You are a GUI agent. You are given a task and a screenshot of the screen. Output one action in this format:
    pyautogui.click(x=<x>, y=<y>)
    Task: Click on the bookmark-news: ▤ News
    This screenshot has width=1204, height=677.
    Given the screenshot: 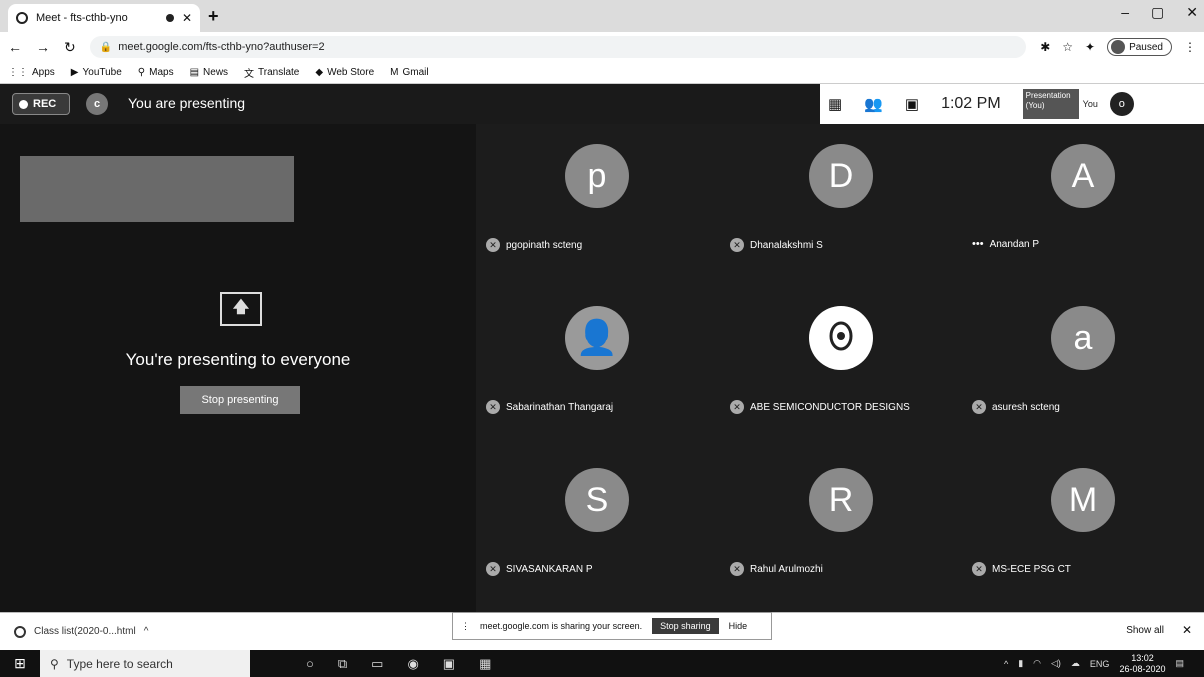 What is the action you would take?
    pyautogui.click(x=209, y=72)
    